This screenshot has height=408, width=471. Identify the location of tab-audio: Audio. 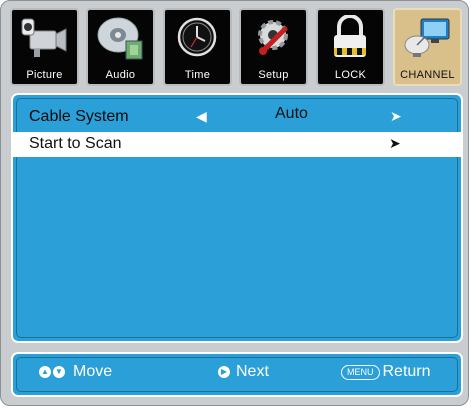
(120, 47).